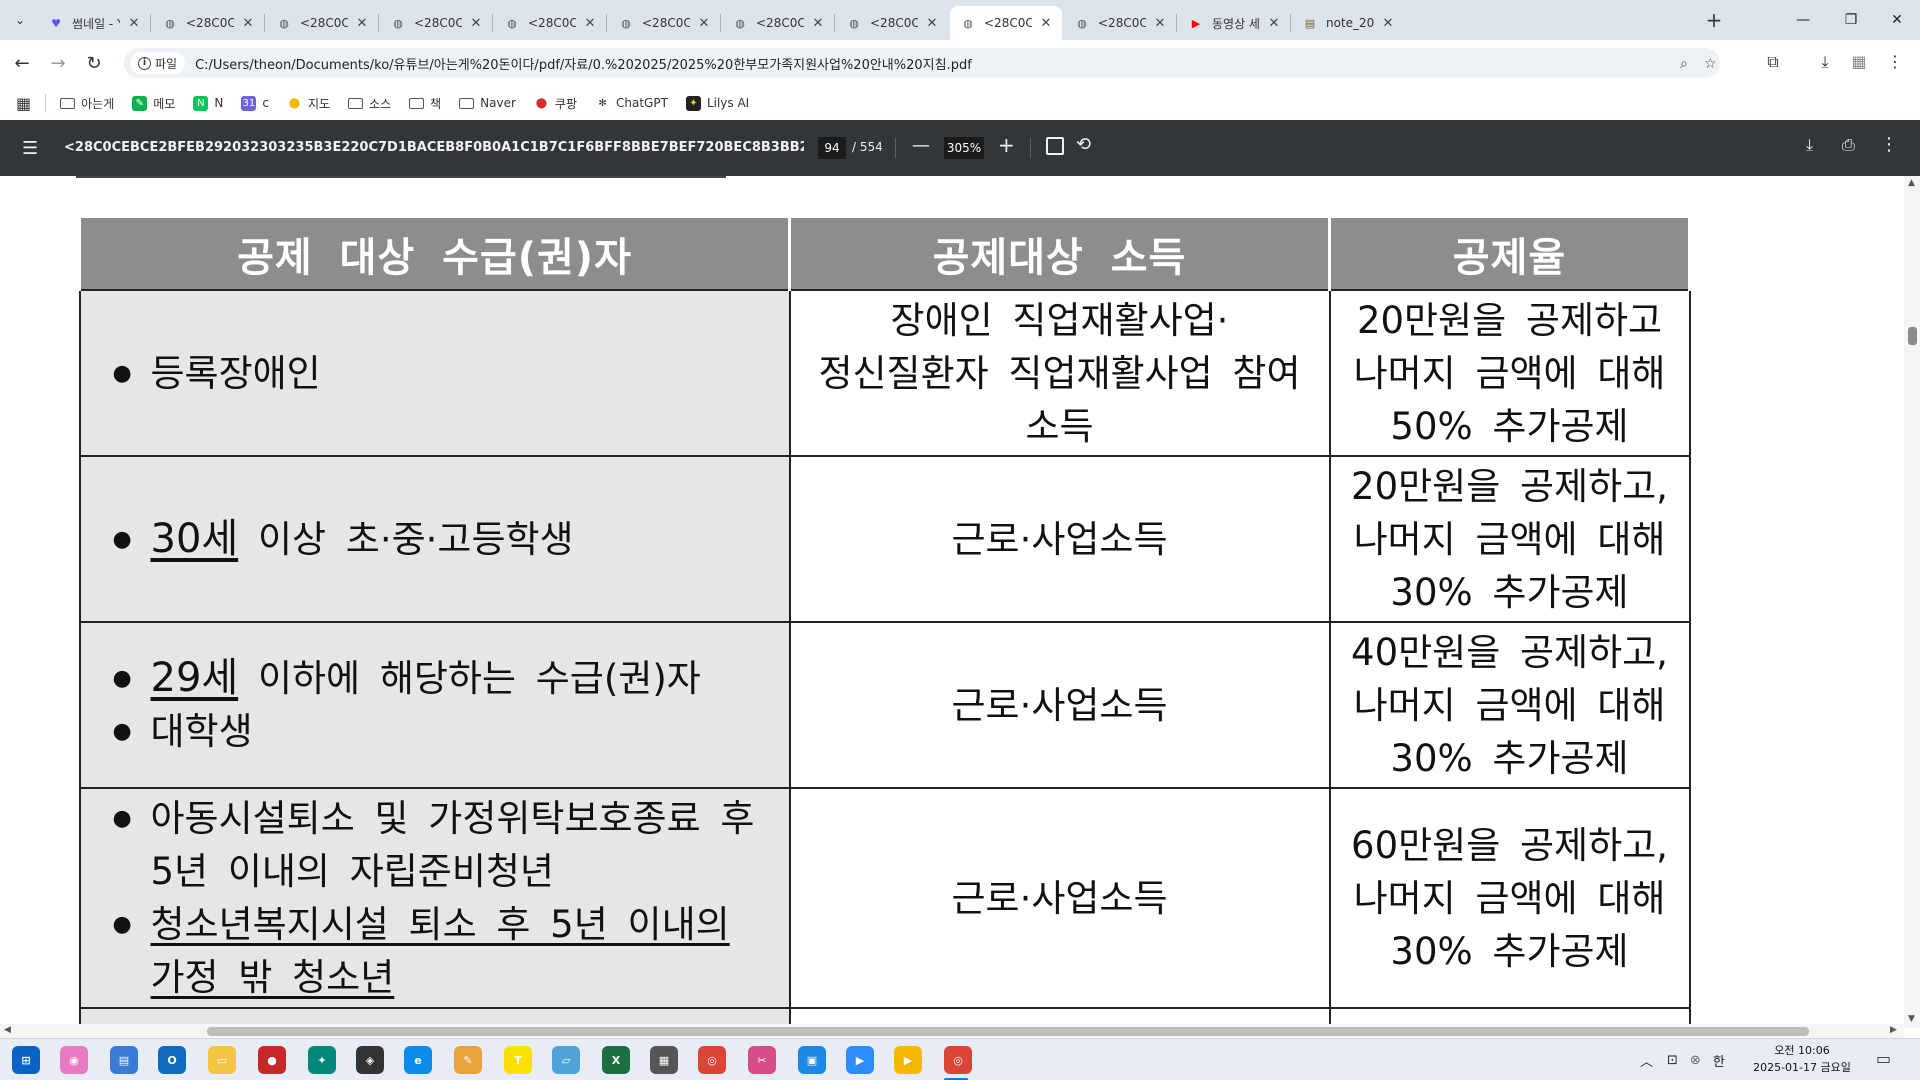  Describe the element at coordinates (468, 1060) in the screenshot. I see `paint-icon: ✎` at that location.